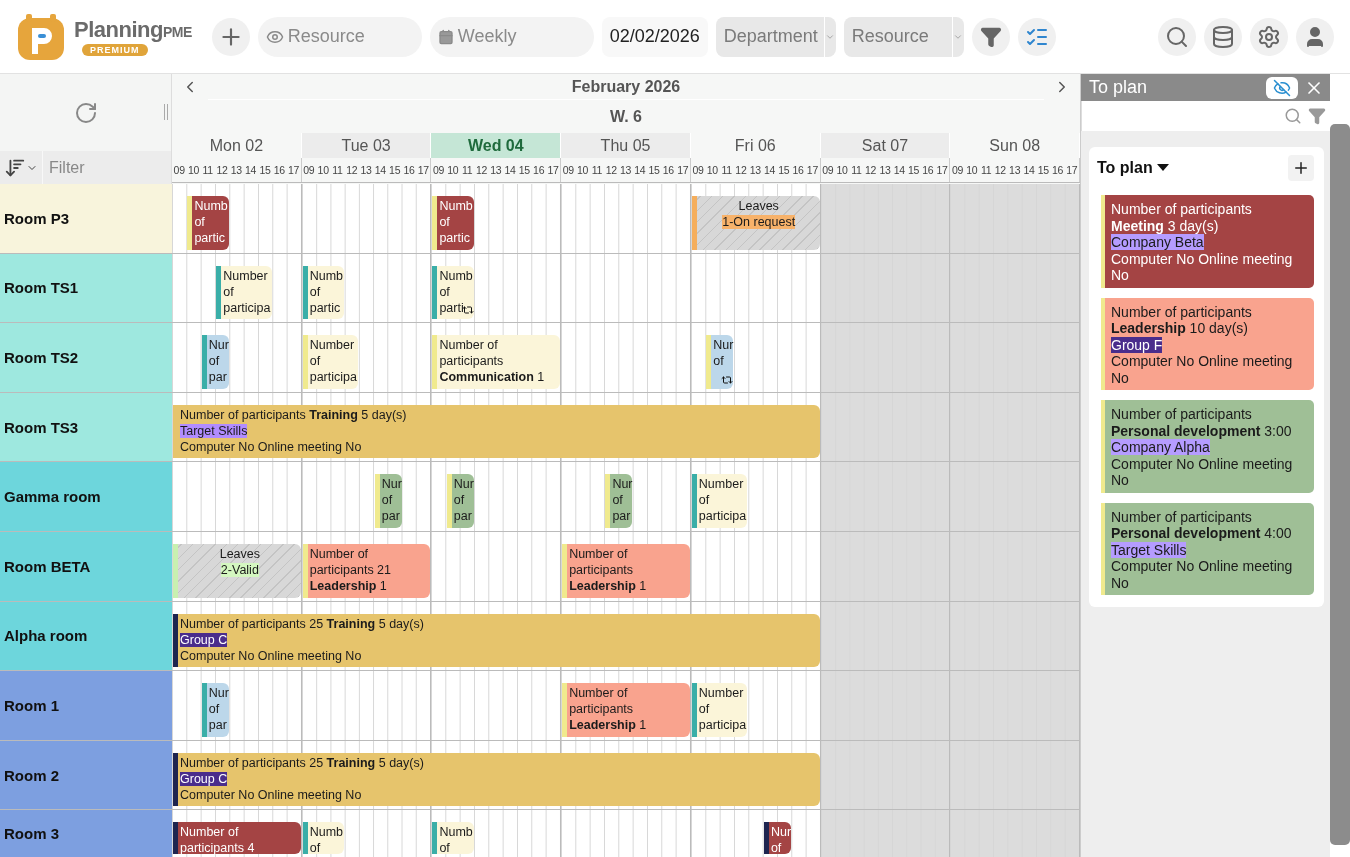 This screenshot has height=857, width=1350. I want to click on scrollbar, so click(1340, 484).